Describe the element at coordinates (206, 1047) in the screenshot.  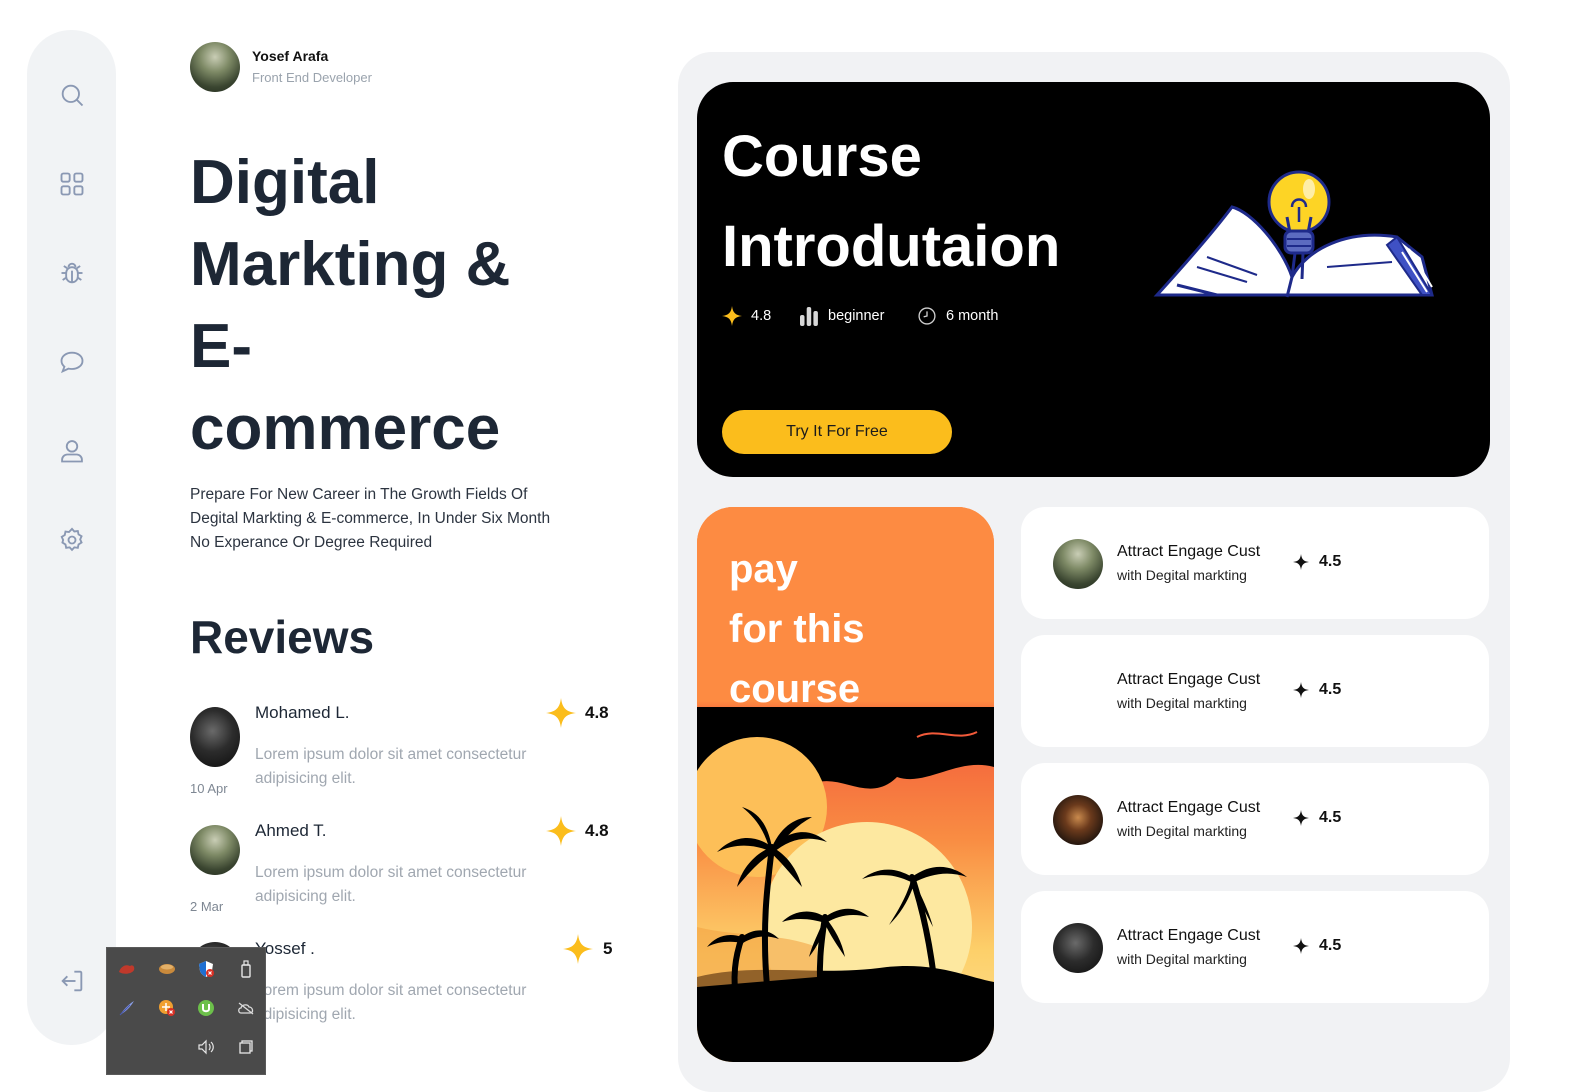
I see `volume-icon` at that location.